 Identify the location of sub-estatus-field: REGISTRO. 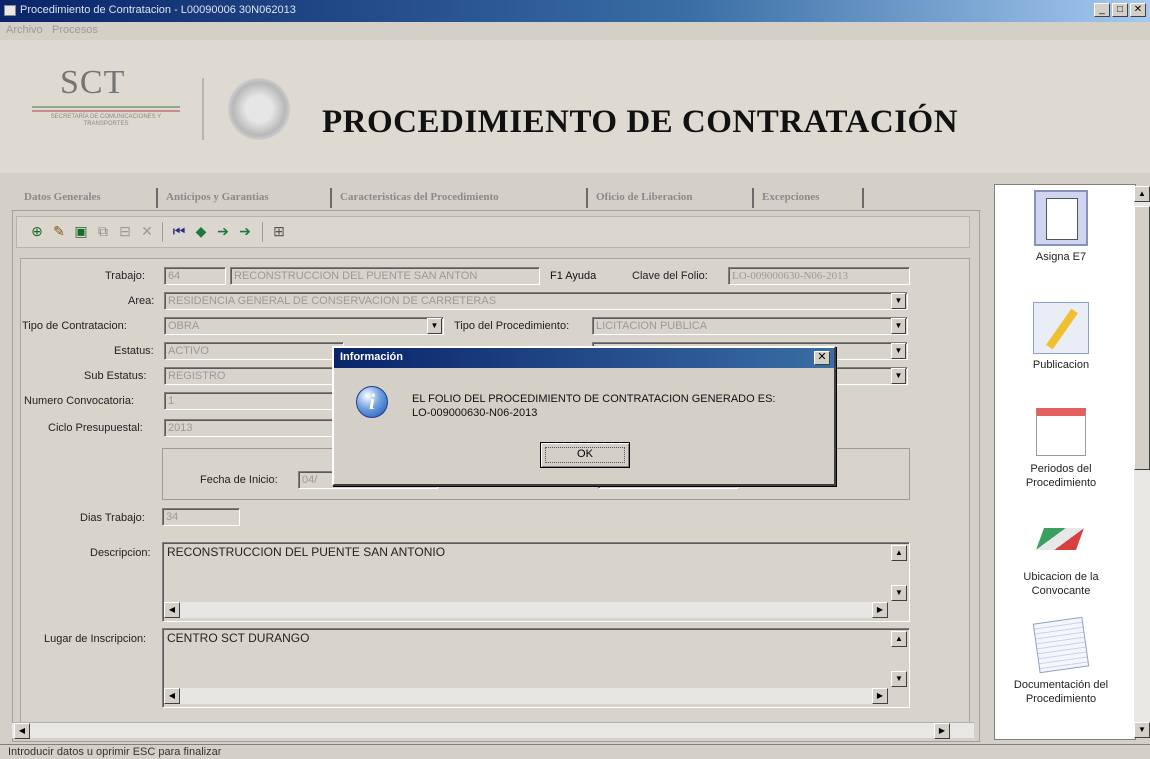
(254, 376).